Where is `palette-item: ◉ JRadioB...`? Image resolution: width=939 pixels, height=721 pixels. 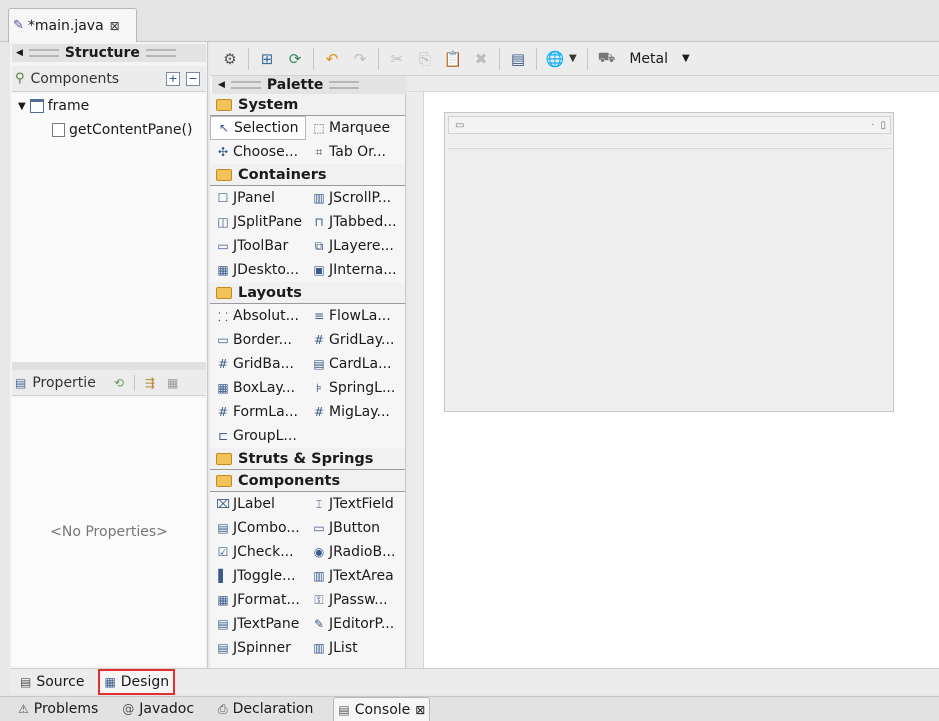
palette-item: ◉ JRadioB... is located at coordinates (354, 552).